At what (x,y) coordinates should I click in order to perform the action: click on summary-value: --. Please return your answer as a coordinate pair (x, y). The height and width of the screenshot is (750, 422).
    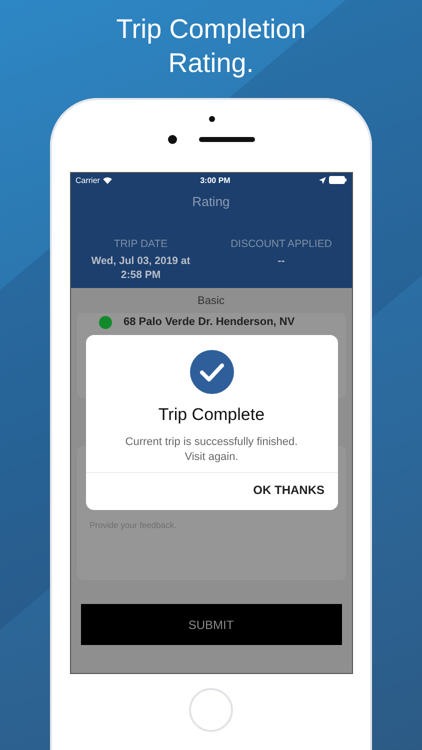
    Looking at the image, I should click on (281, 261).